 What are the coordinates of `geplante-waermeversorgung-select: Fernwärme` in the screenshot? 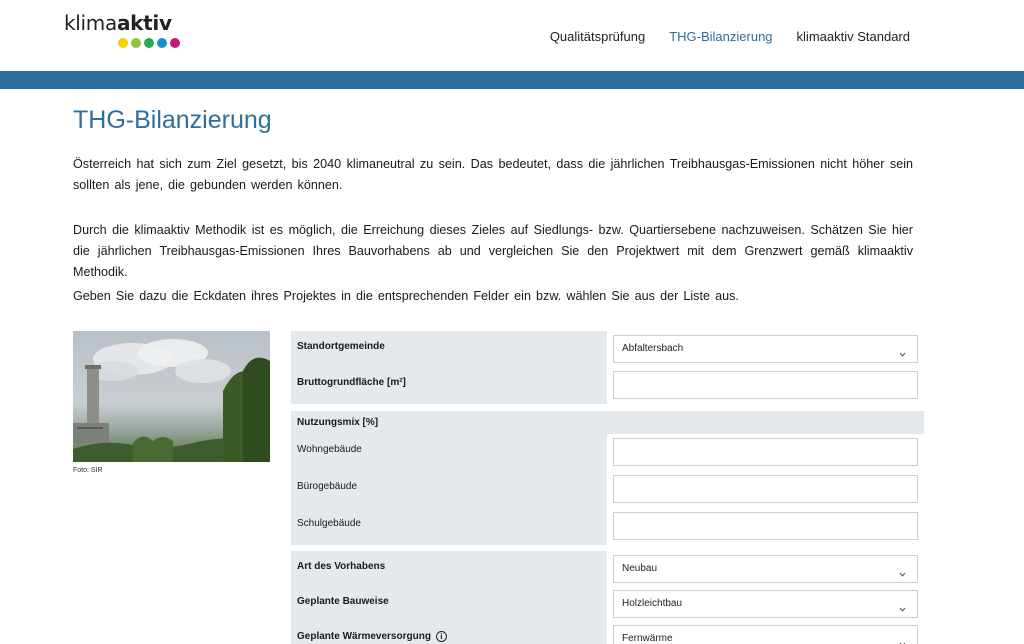 It's located at (765, 634).